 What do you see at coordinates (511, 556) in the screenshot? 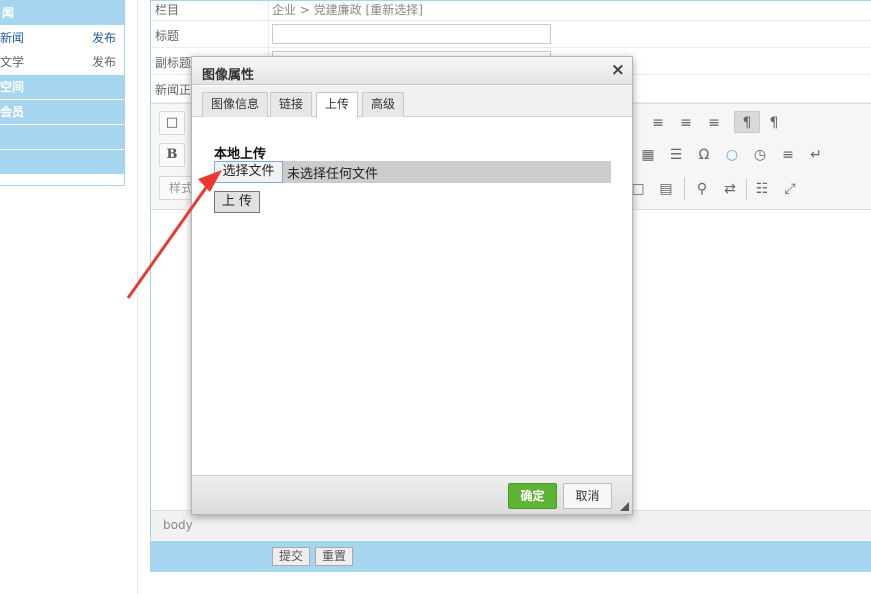
I see `form-action-bar: 提交 重置` at bounding box center [511, 556].